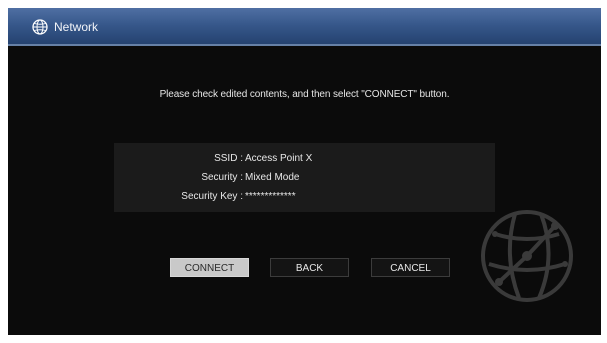  I want to click on security-key-value: *************, so click(270, 196).